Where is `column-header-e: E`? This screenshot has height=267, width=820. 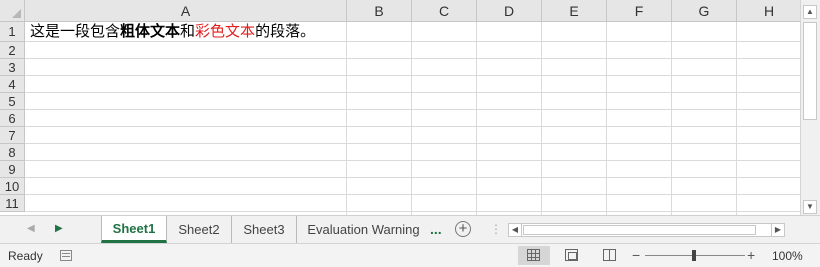 column-header-e: E is located at coordinates (574, 11).